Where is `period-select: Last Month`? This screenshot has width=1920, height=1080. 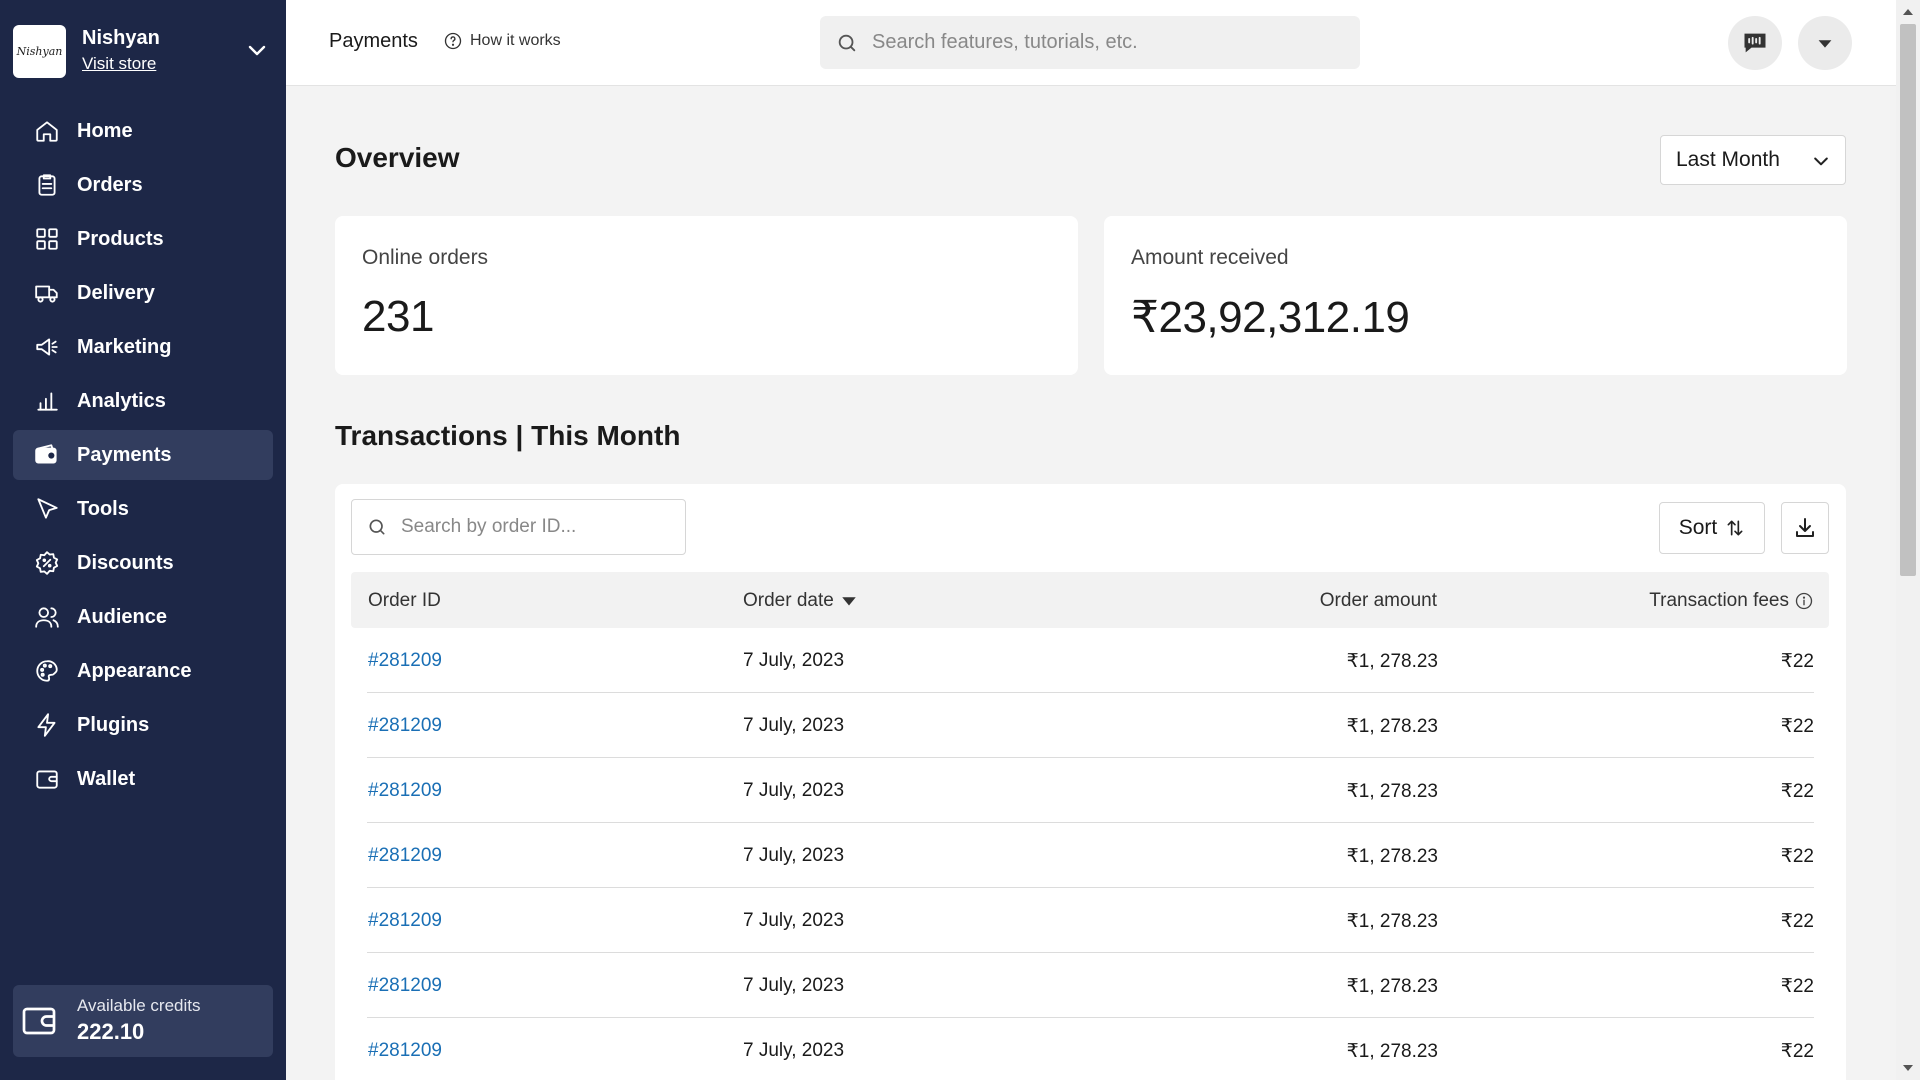 period-select: Last Month is located at coordinates (1753, 160).